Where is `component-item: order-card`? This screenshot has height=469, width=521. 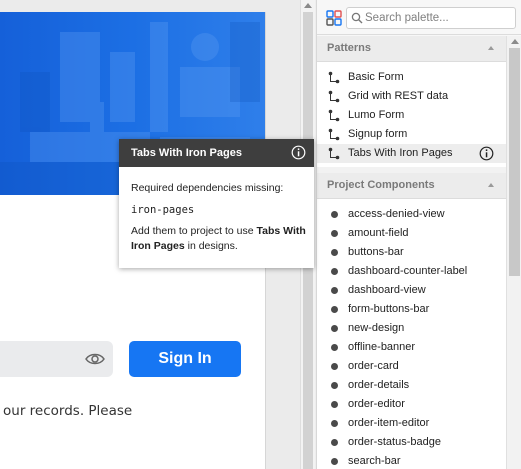
component-item: order-card is located at coordinates (411, 366).